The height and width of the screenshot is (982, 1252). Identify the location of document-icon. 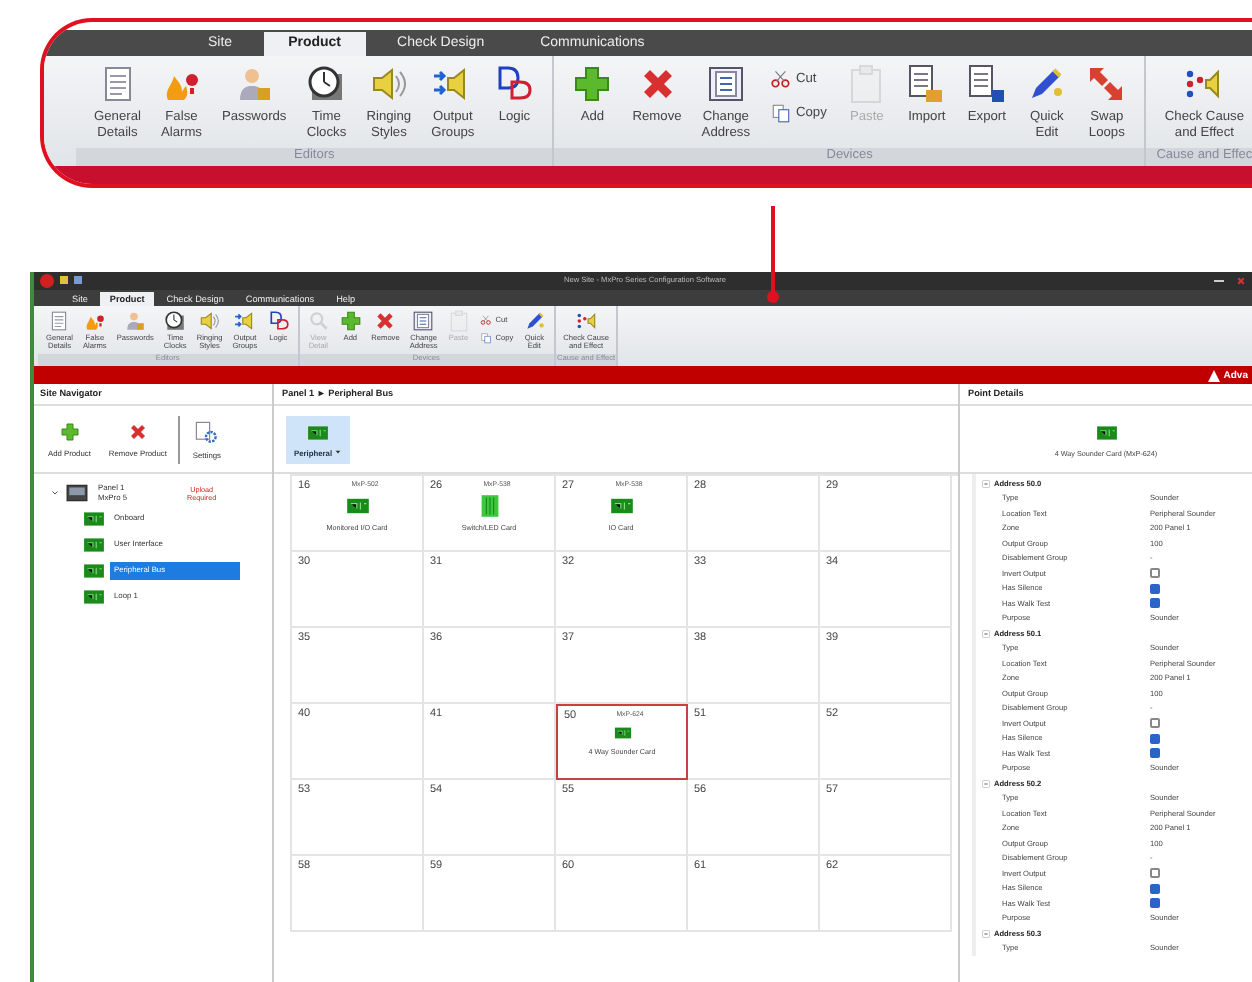
(59, 320).